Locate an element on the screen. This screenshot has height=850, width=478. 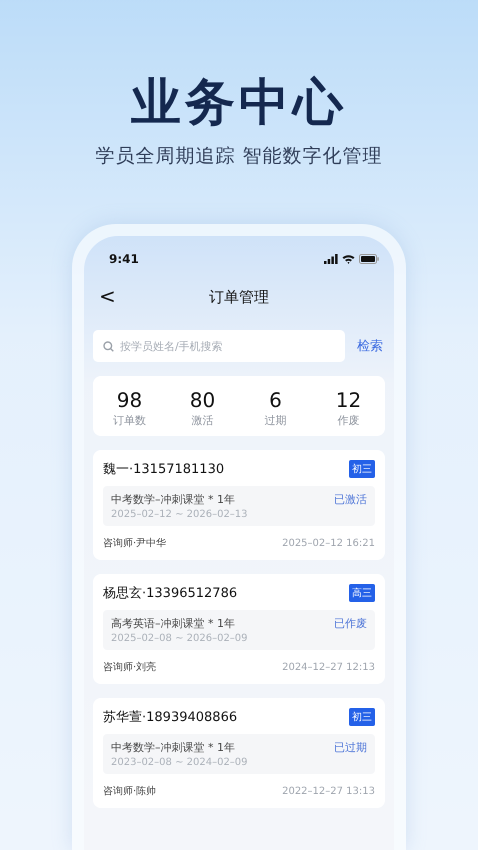
signal-icon is located at coordinates (331, 259).